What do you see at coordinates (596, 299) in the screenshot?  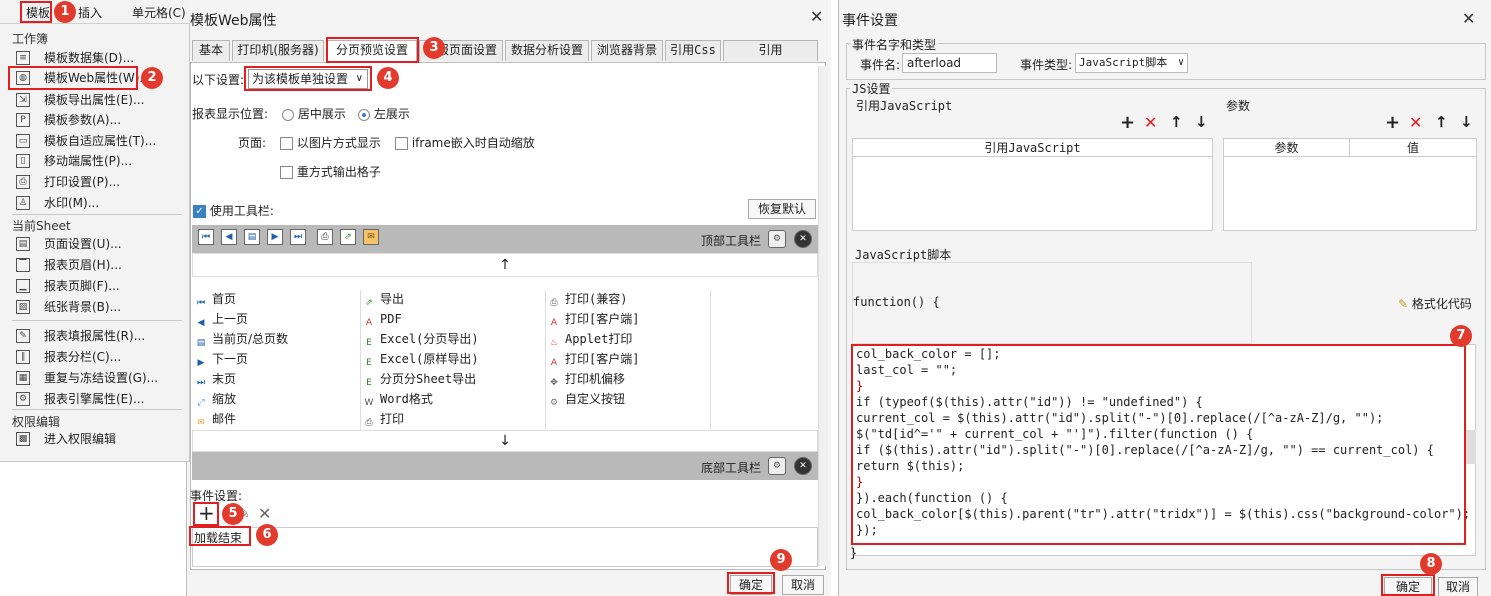 I see `toolbar-option-label: 打印(兼容)` at bounding box center [596, 299].